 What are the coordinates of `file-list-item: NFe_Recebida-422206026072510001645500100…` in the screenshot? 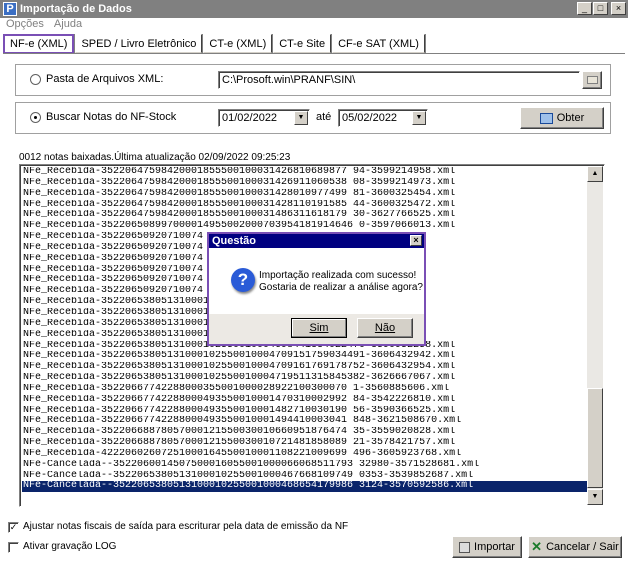 It's located at (305, 454).